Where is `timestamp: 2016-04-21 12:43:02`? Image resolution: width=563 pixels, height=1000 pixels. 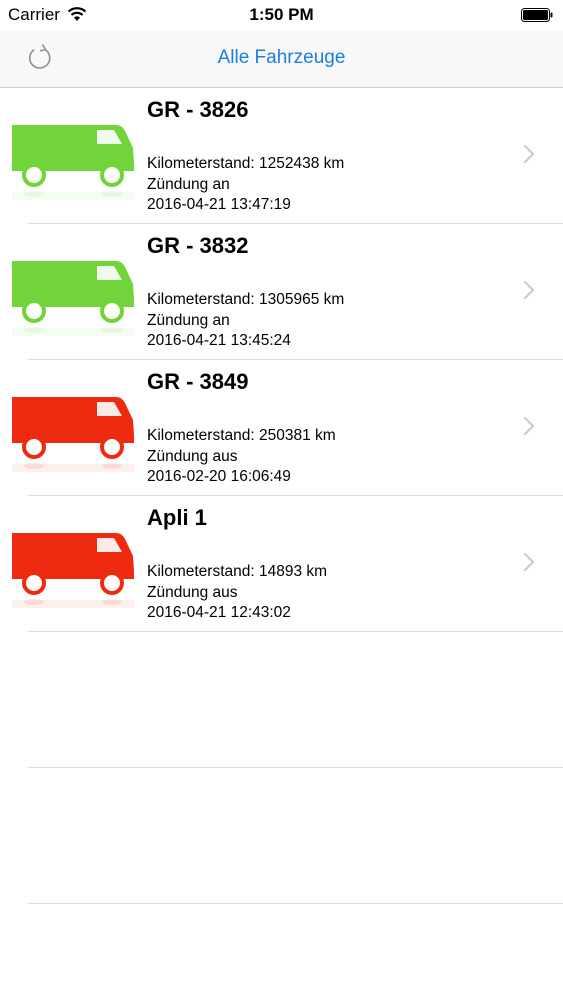
timestamp: 2016-04-21 12:43:02 is located at coordinates (219, 612).